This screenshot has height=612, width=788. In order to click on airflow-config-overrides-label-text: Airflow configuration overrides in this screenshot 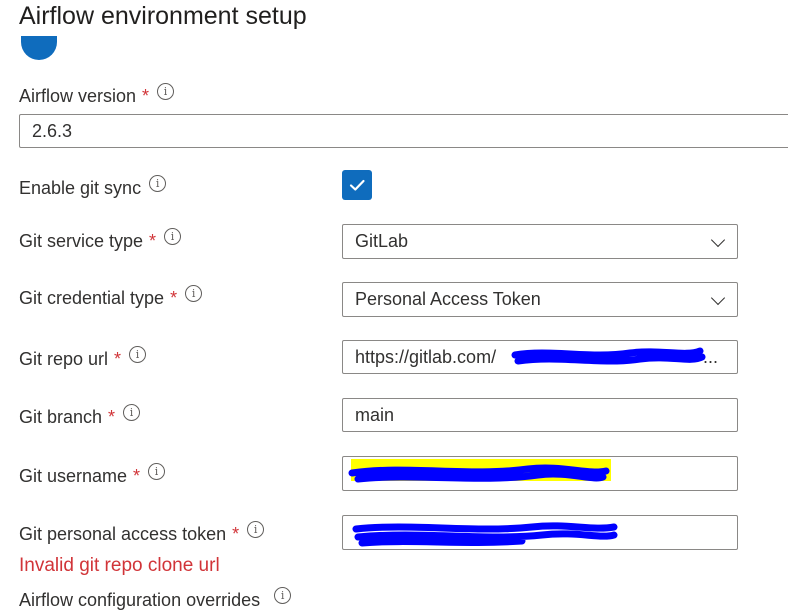, I will do `click(140, 600)`.